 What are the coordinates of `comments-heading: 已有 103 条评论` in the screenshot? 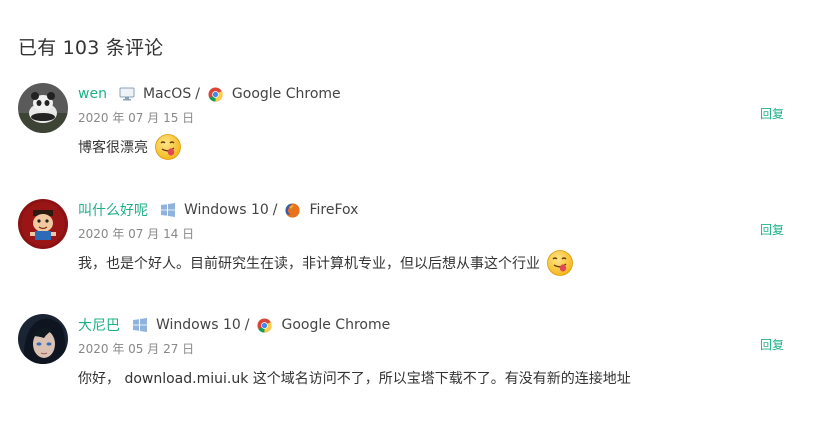 It's located at (91, 48).